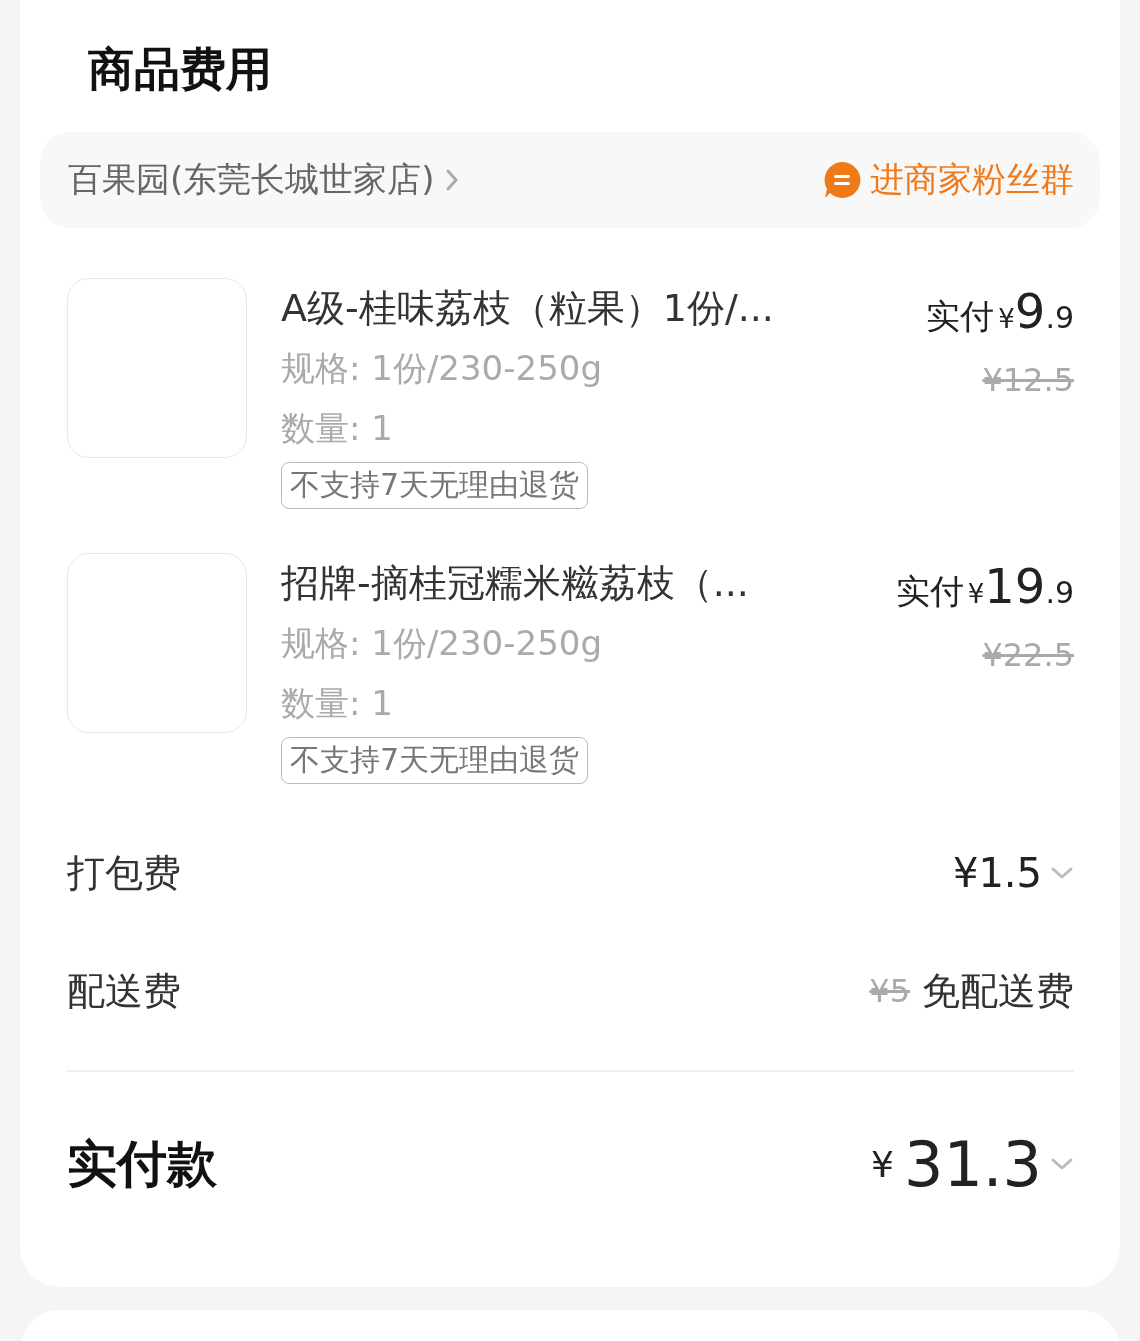 Image resolution: width=1140 pixels, height=1341 pixels. I want to click on total-amount: 31.3, so click(972, 1164).